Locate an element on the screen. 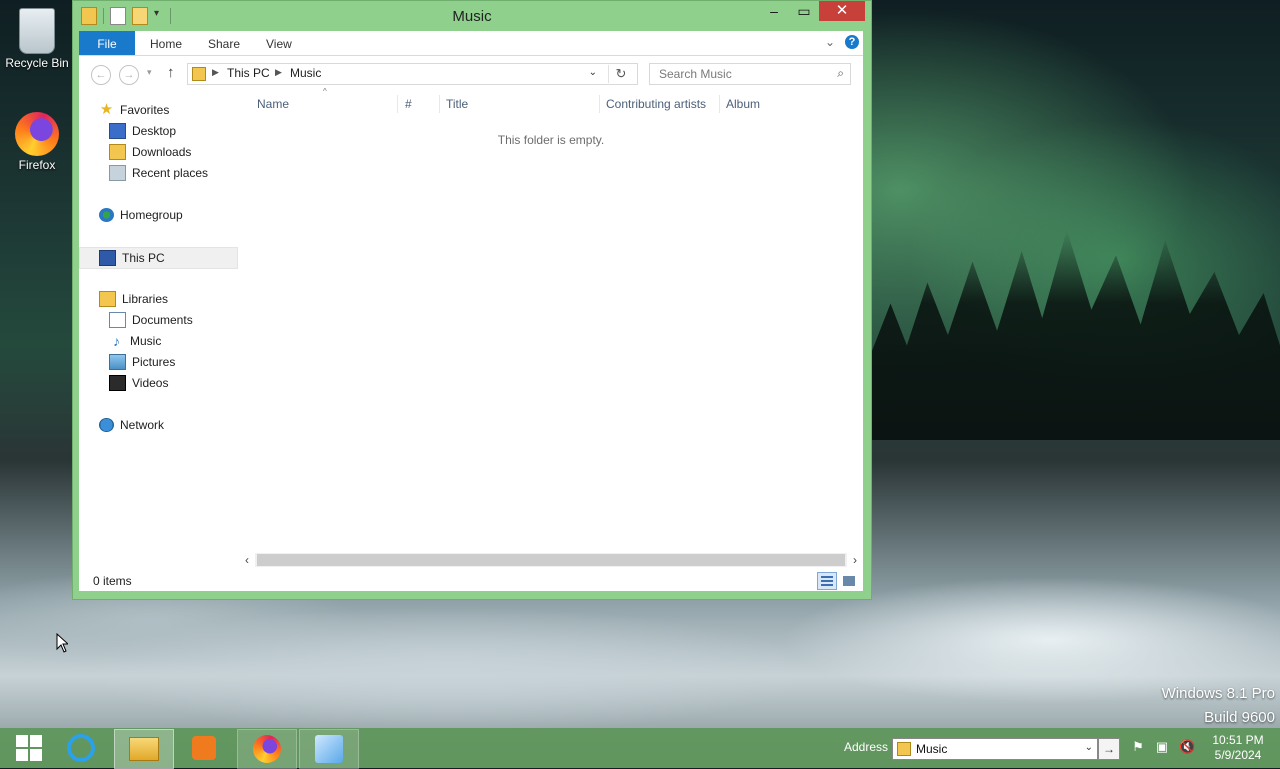  desktop-icon is located at coordinates (117, 131).